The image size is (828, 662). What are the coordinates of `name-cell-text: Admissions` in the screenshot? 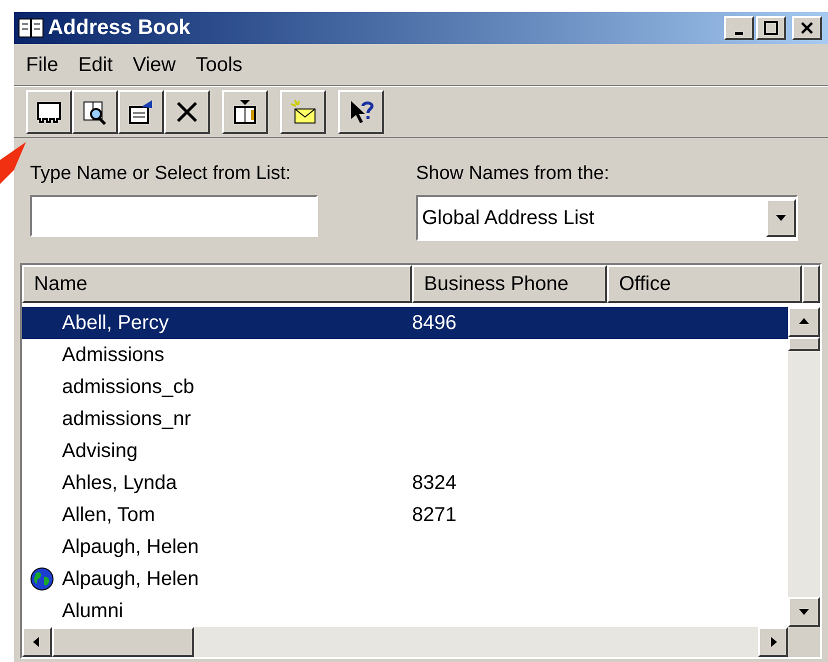 It's located at (114, 355).